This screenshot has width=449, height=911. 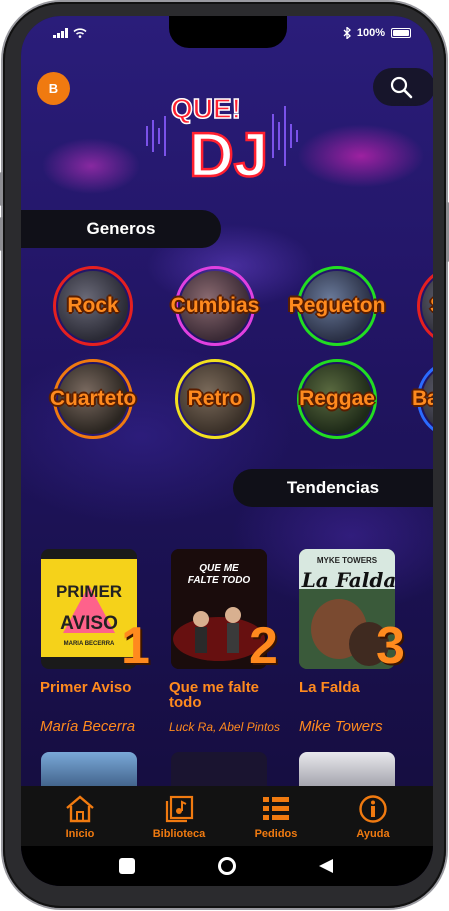 What do you see at coordinates (431, 306) in the screenshot?
I see `genre-label: S` at bounding box center [431, 306].